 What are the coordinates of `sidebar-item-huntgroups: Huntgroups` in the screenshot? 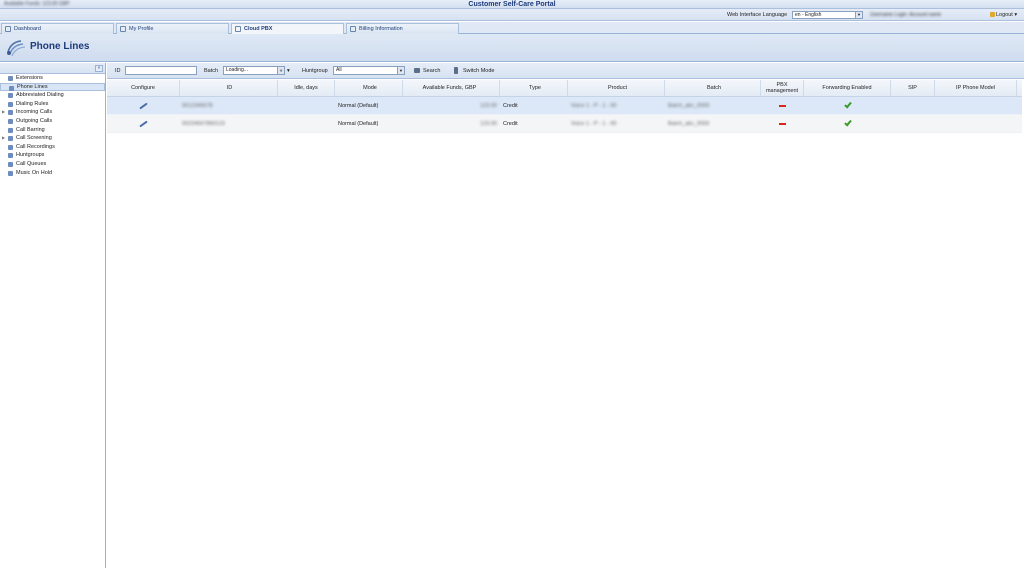 It's located at (52, 155).